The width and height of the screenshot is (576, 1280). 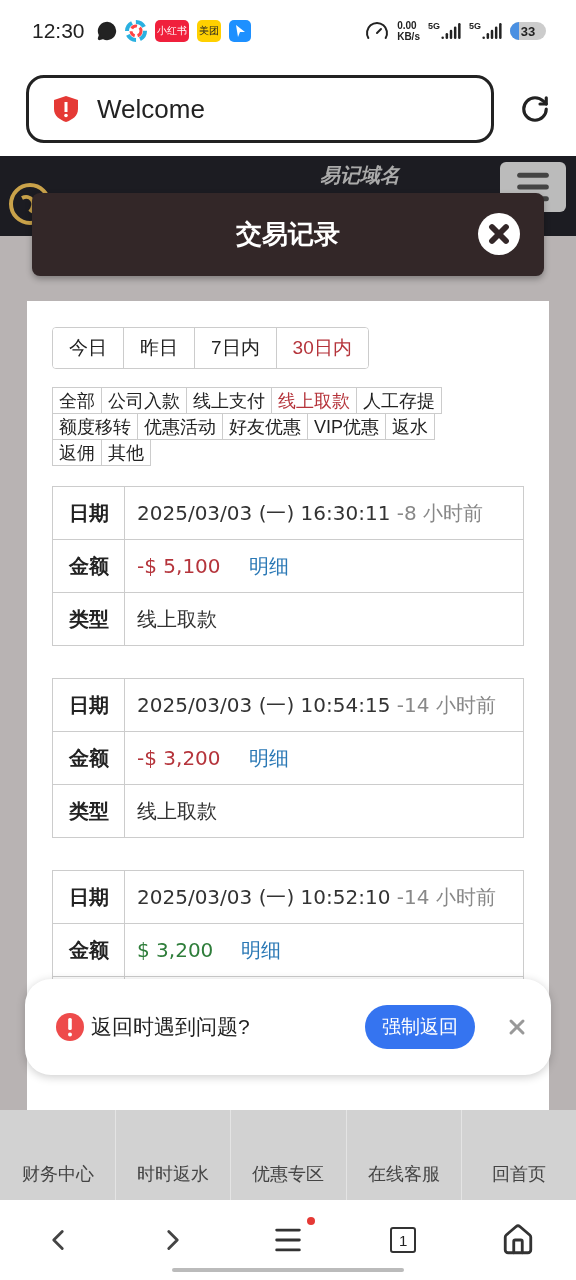 I want to click on nav-item: 回首页, so click(x=518, y=1155).